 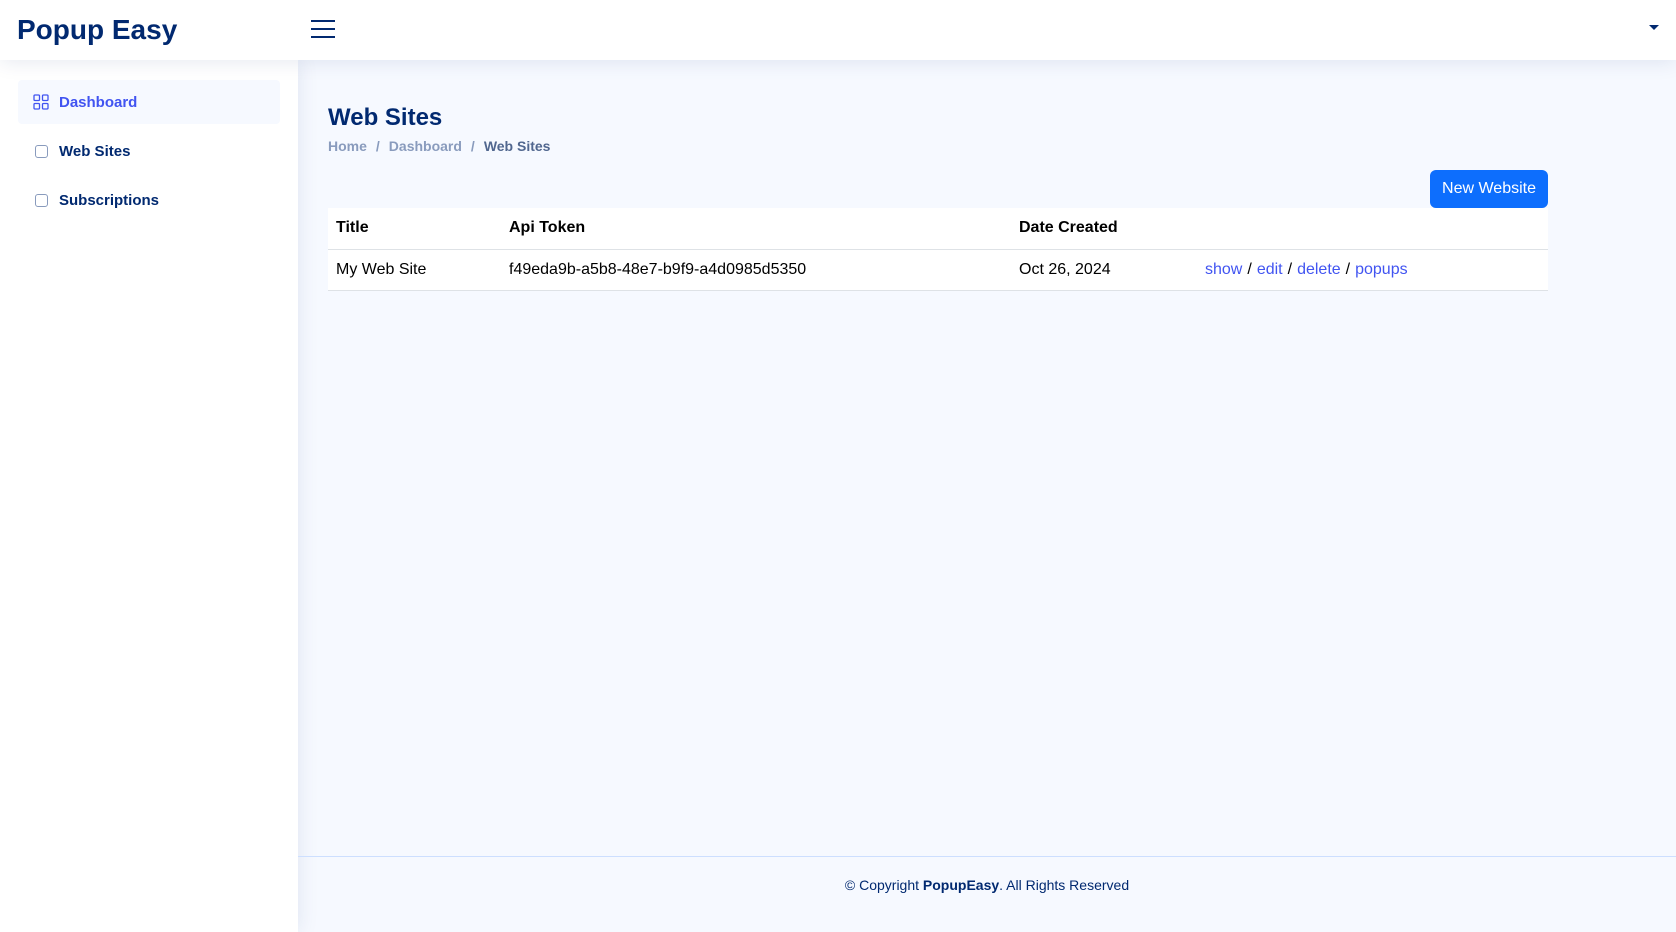 What do you see at coordinates (323, 29) in the screenshot?
I see `hamburger-icon` at bounding box center [323, 29].